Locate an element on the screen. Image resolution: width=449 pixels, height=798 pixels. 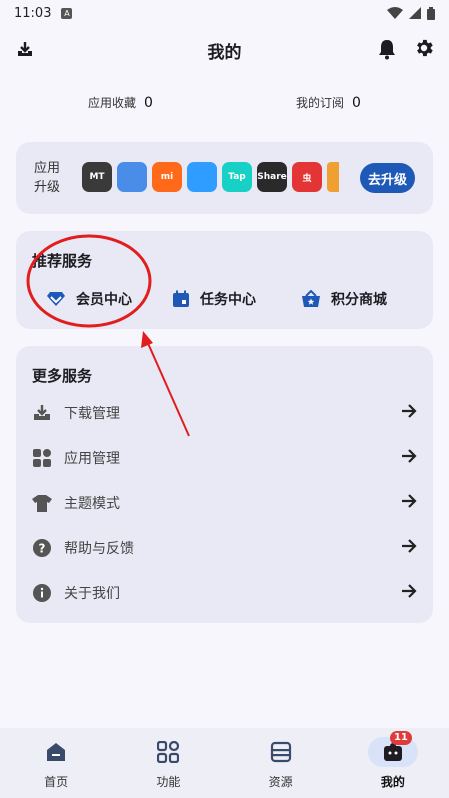
member-center-label: 会员中心 is located at coordinates (104, 300).